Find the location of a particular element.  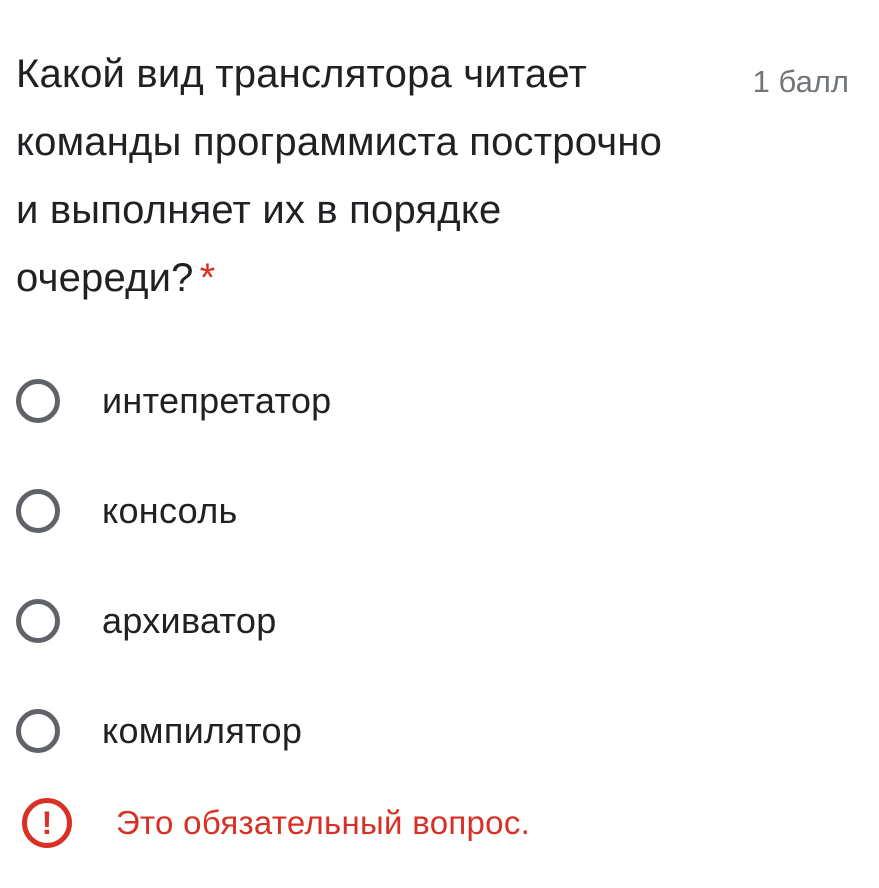

required-error: ! Это обязательный вопрос. is located at coordinates (276, 823).